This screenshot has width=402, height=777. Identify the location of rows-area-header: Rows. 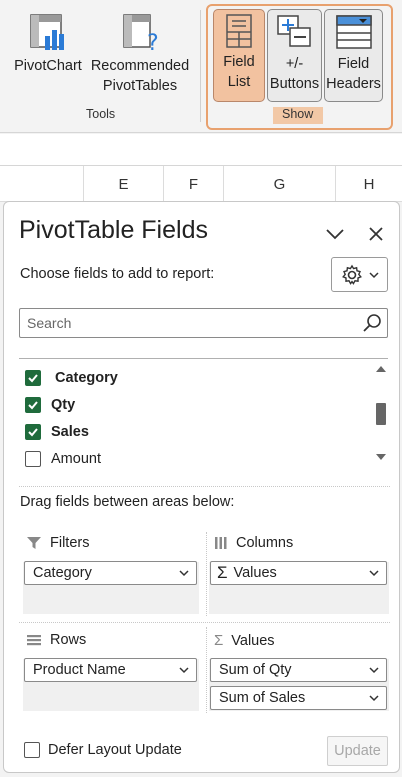
(56, 640).